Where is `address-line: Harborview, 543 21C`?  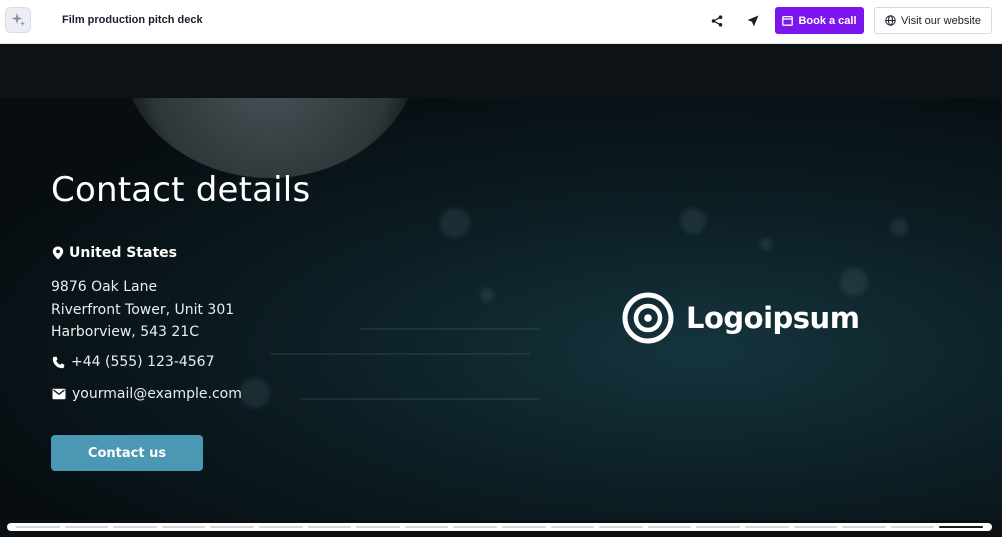
address-line: Harborview, 543 21C is located at coordinates (125, 332).